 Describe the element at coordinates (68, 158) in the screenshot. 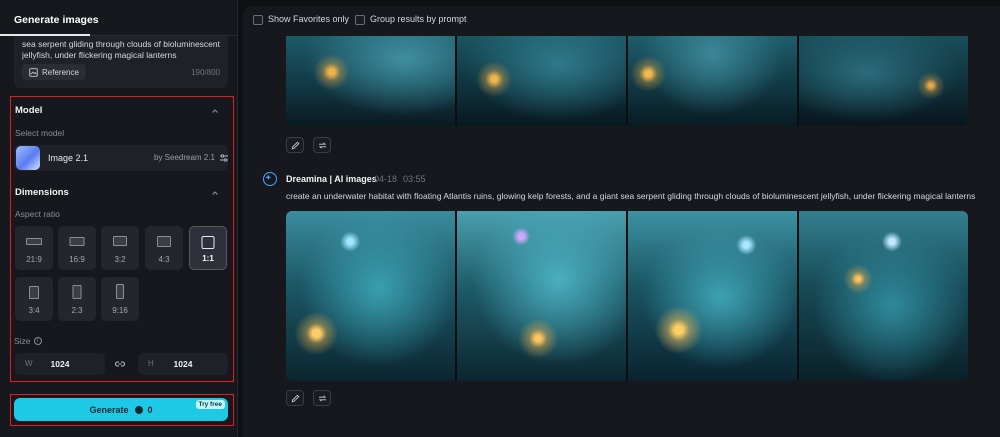

I see `model-name: Image 2.1` at that location.